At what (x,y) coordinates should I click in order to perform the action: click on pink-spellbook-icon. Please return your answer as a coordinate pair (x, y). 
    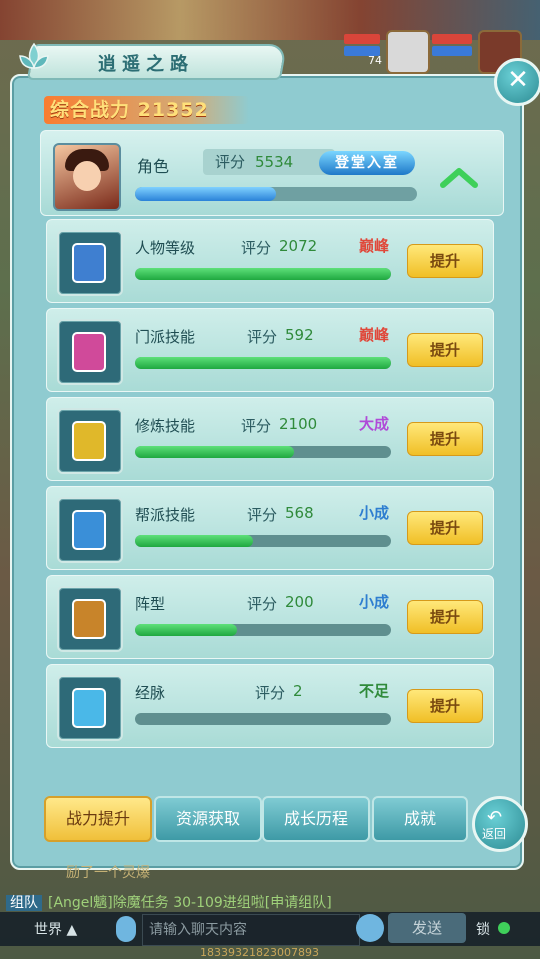
    Looking at the image, I should click on (90, 352).